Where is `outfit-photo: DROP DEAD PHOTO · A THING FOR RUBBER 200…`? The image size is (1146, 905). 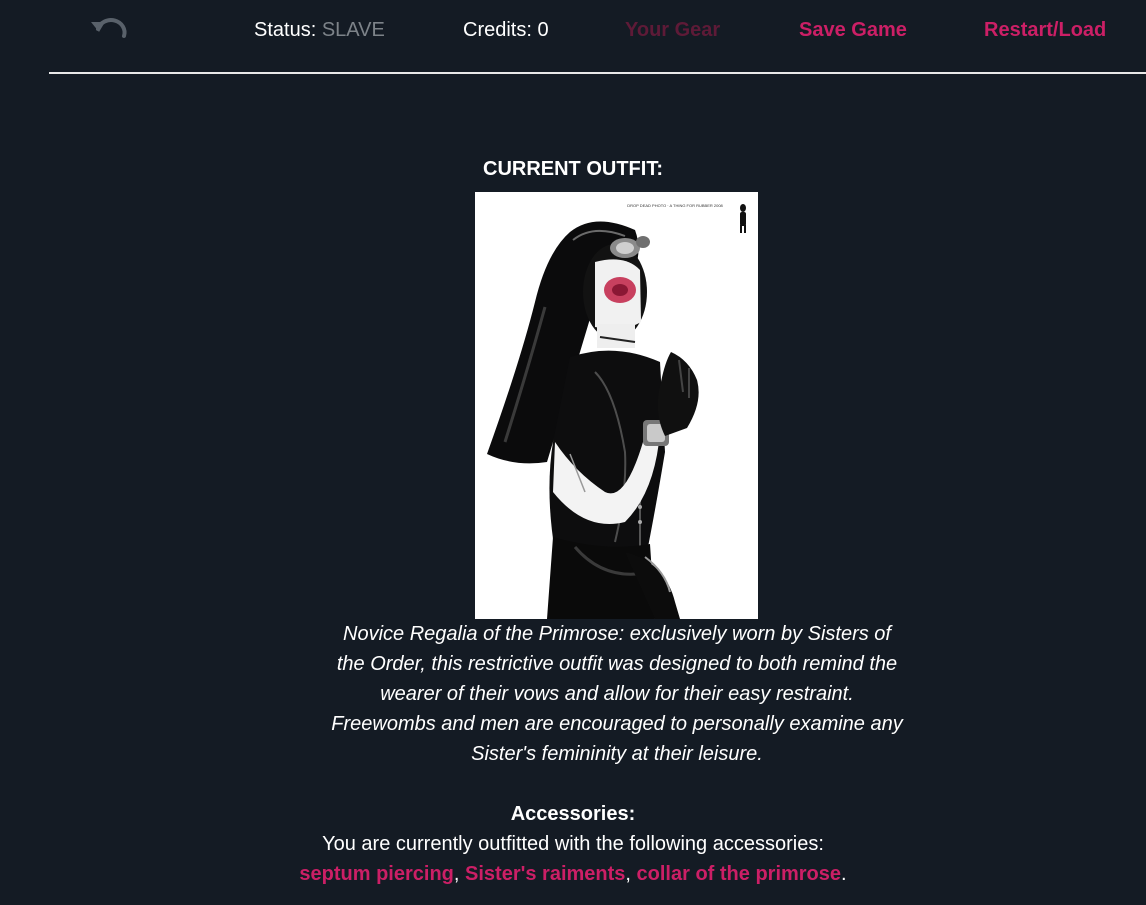
outfit-photo: DROP DEAD PHOTO · A THING FOR RUBBER 200… is located at coordinates (616, 405).